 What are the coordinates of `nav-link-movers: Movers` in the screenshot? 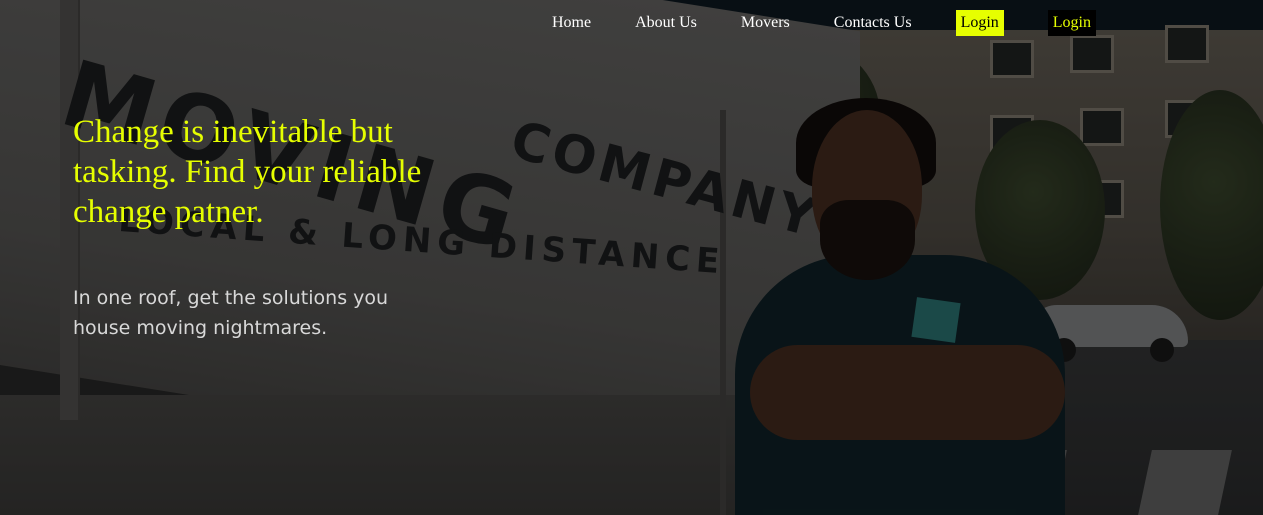 It's located at (765, 23).